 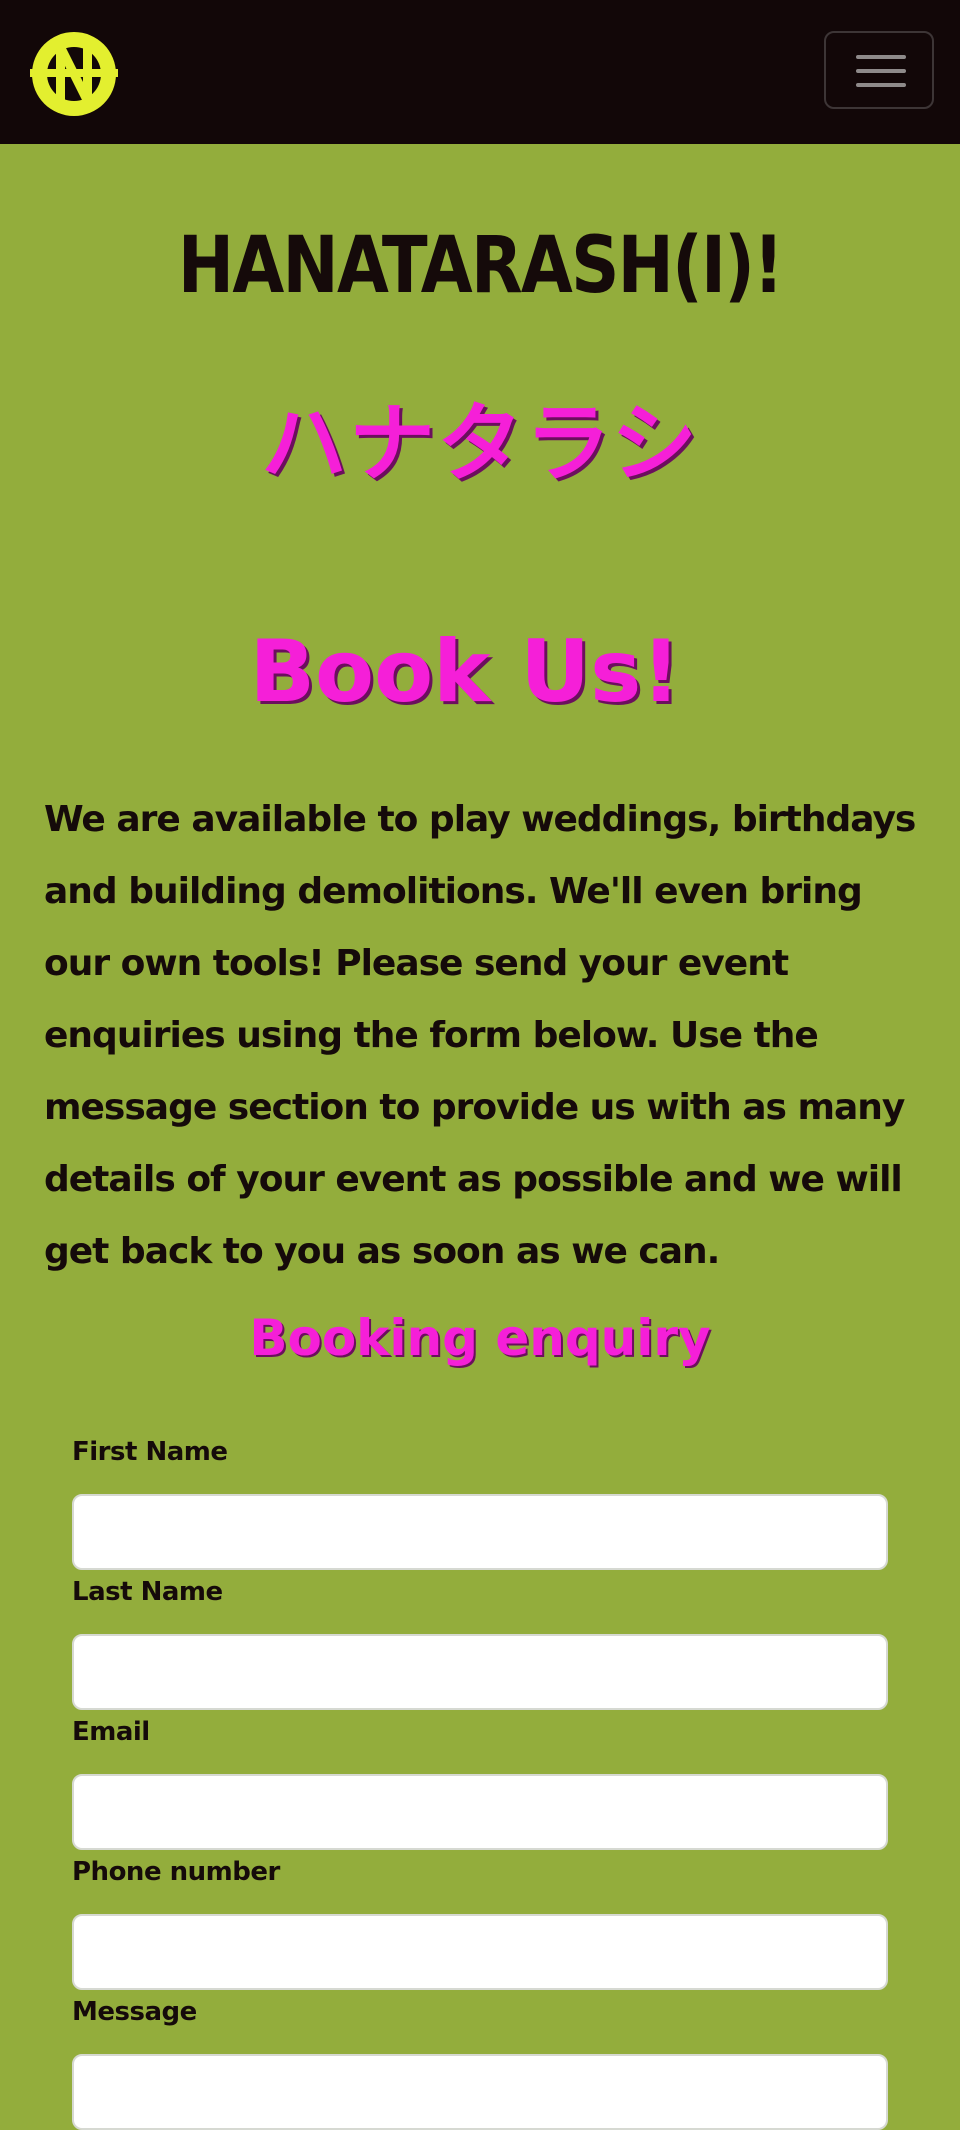 What do you see at coordinates (480, 266) in the screenshot?
I see `band-title: HANATARASH(I)!` at bounding box center [480, 266].